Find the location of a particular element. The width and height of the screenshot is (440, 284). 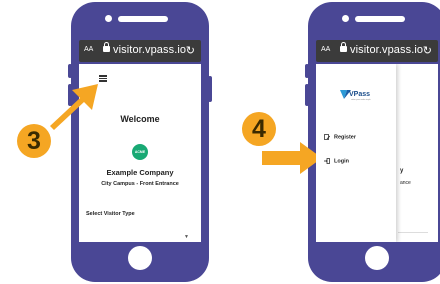

location-partial: ance is located at coordinates (405, 183).